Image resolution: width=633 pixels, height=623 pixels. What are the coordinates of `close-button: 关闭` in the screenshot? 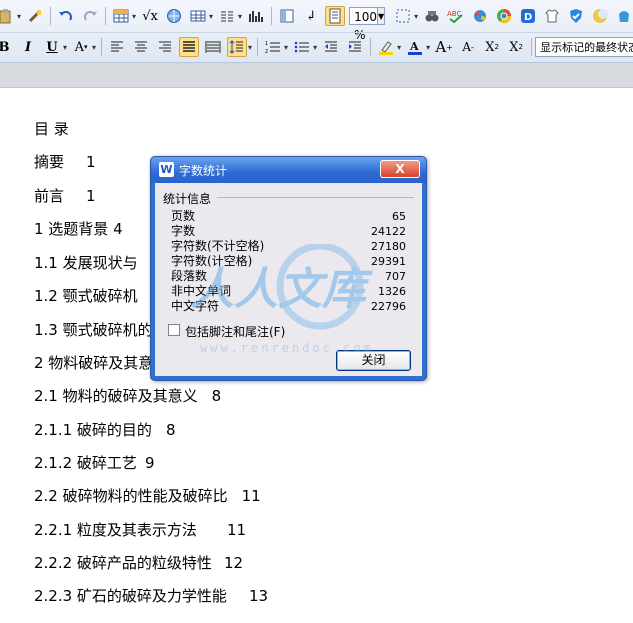 It's located at (373, 360).